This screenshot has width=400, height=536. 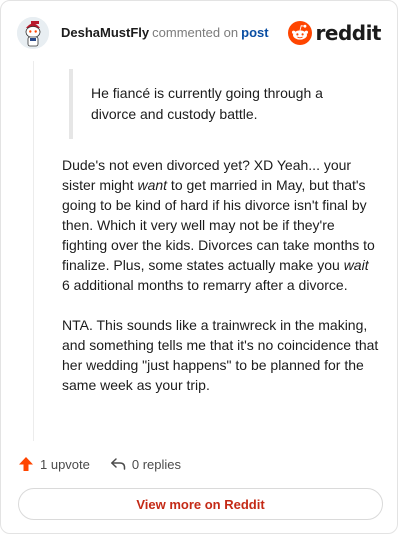 What do you see at coordinates (33, 251) in the screenshot?
I see `thread-line` at bounding box center [33, 251].